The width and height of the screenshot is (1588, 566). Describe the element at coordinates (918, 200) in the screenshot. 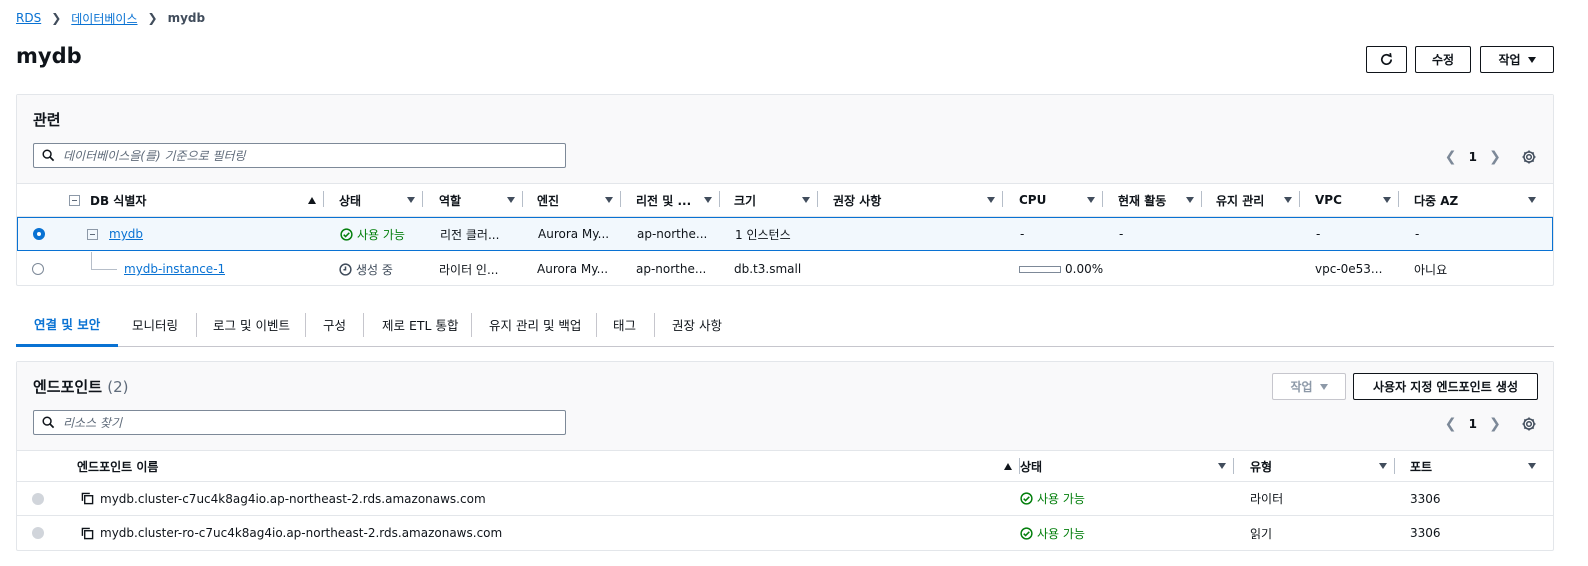

I see `col-recommendations: 권장 사항` at that location.